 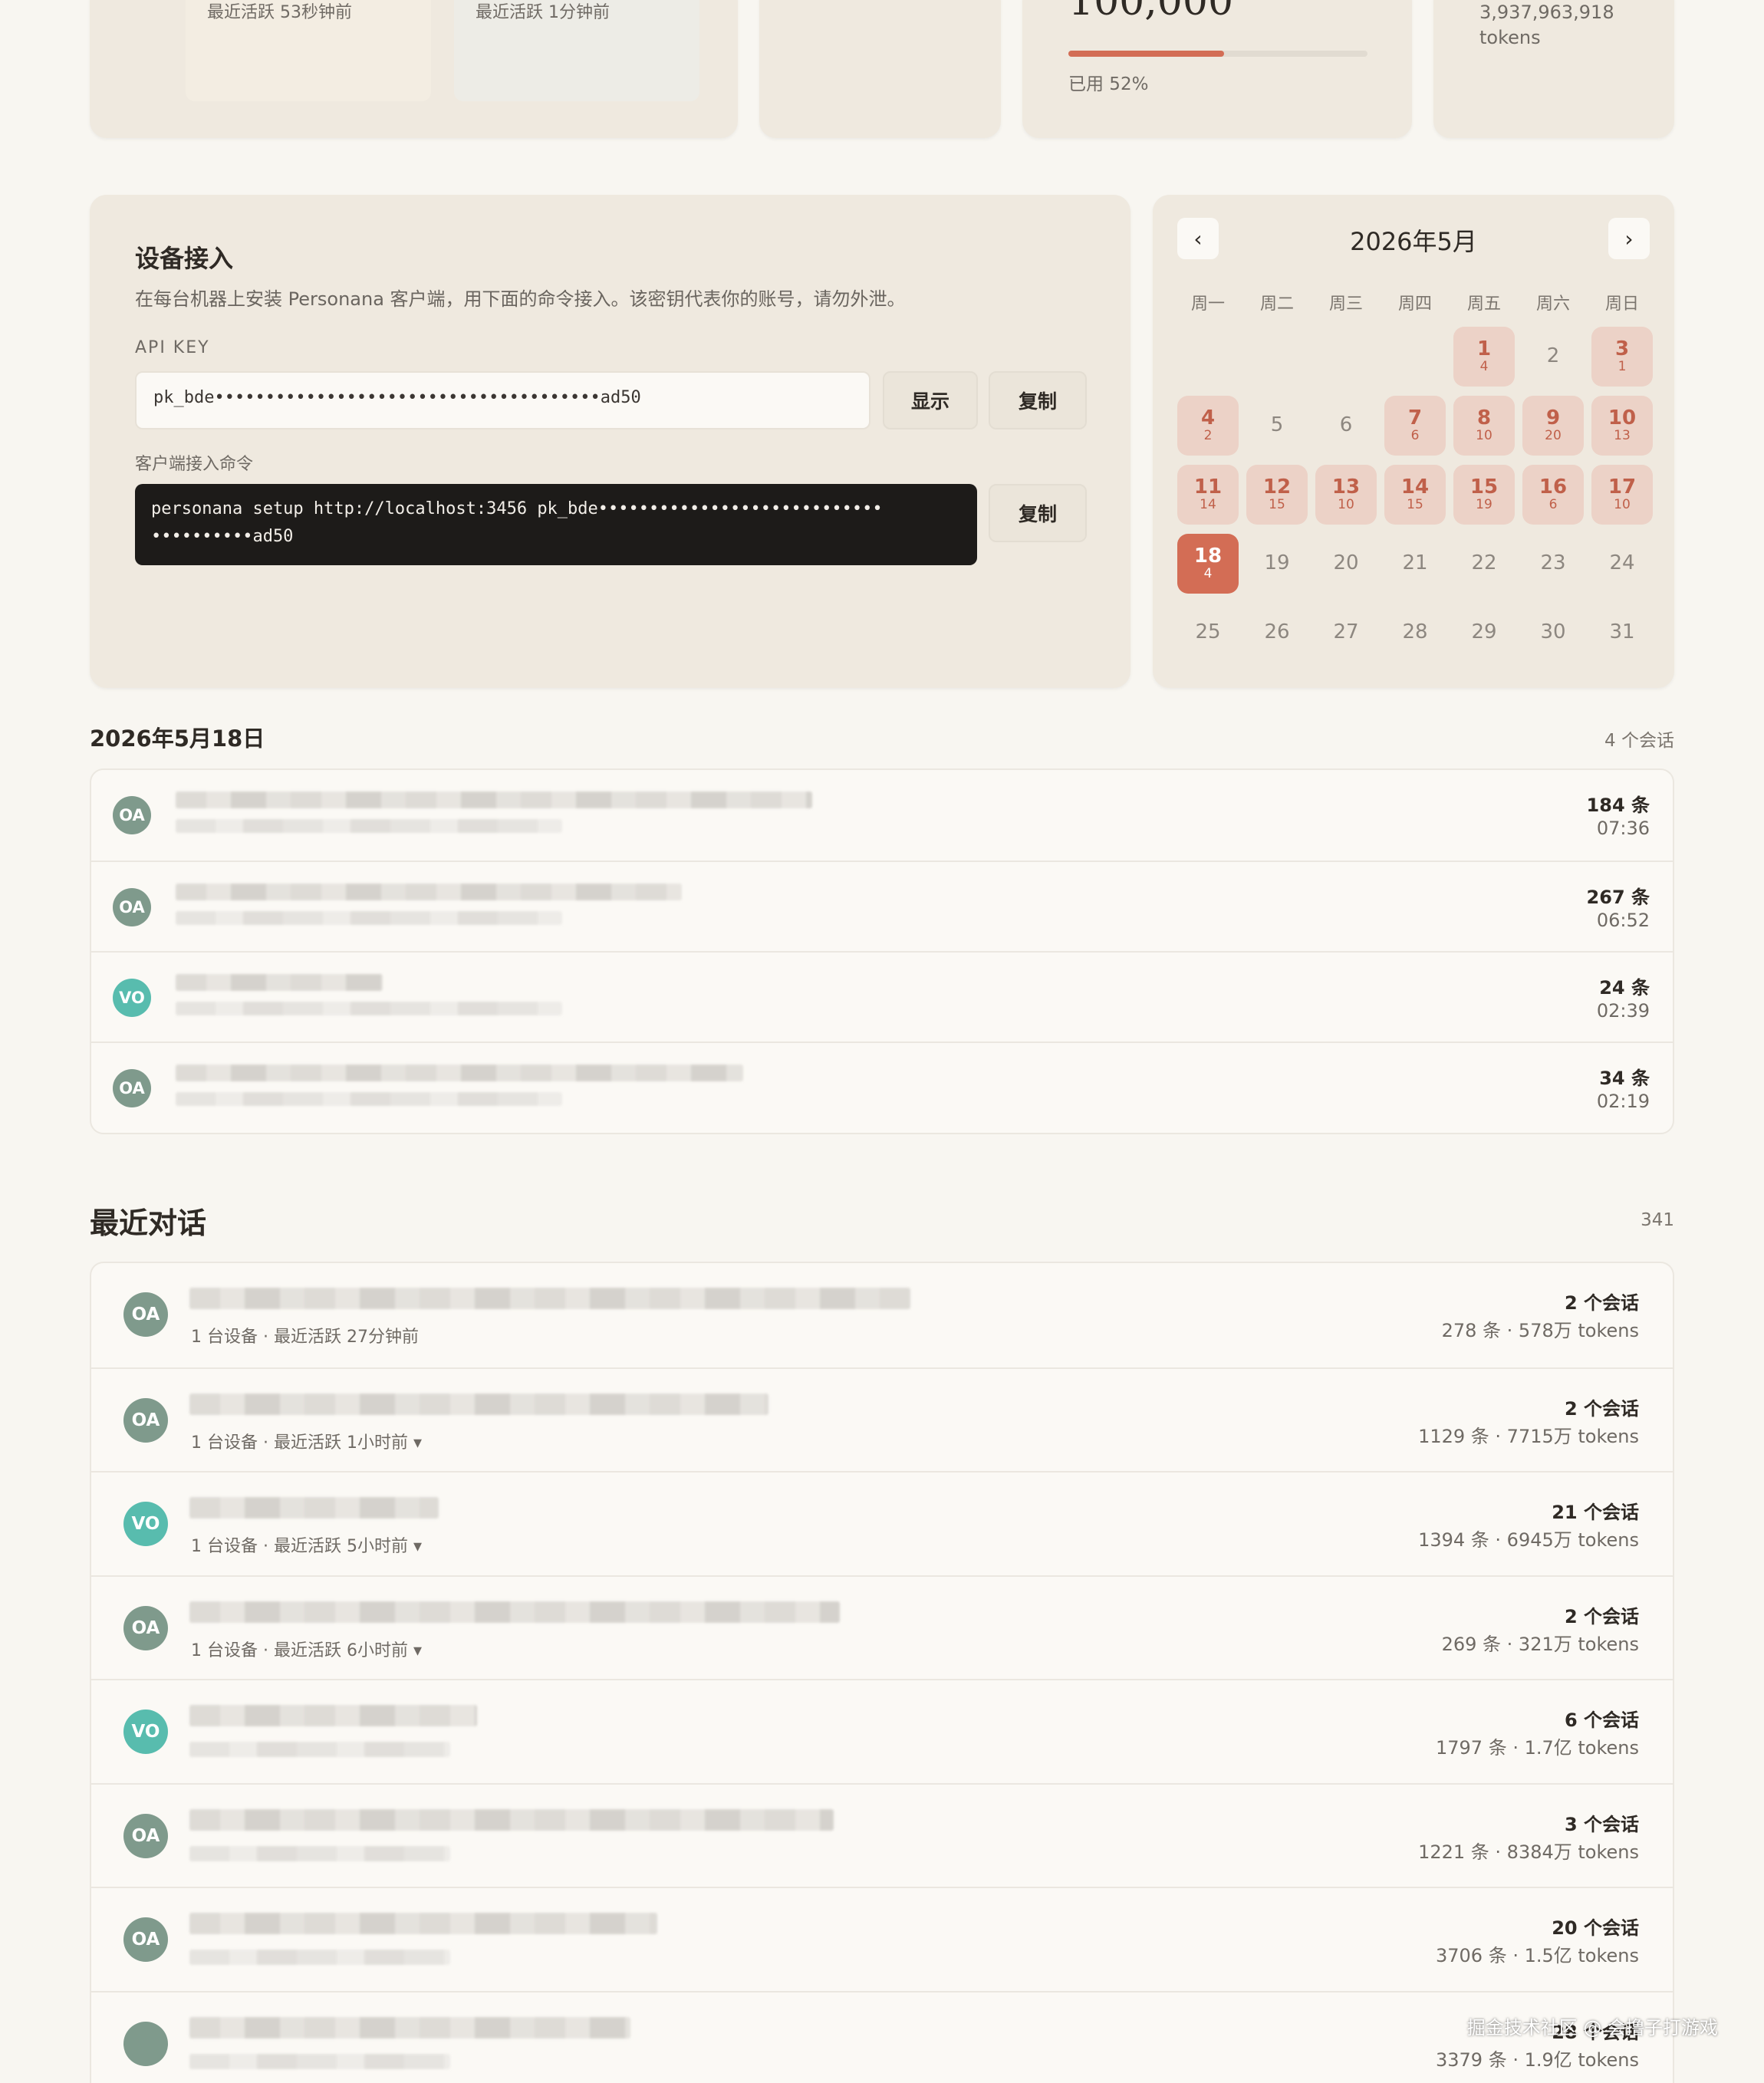 What do you see at coordinates (1622, 488) in the screenshot?
I see `calendar-day-number: 17` at bounding box center [1622, 488].